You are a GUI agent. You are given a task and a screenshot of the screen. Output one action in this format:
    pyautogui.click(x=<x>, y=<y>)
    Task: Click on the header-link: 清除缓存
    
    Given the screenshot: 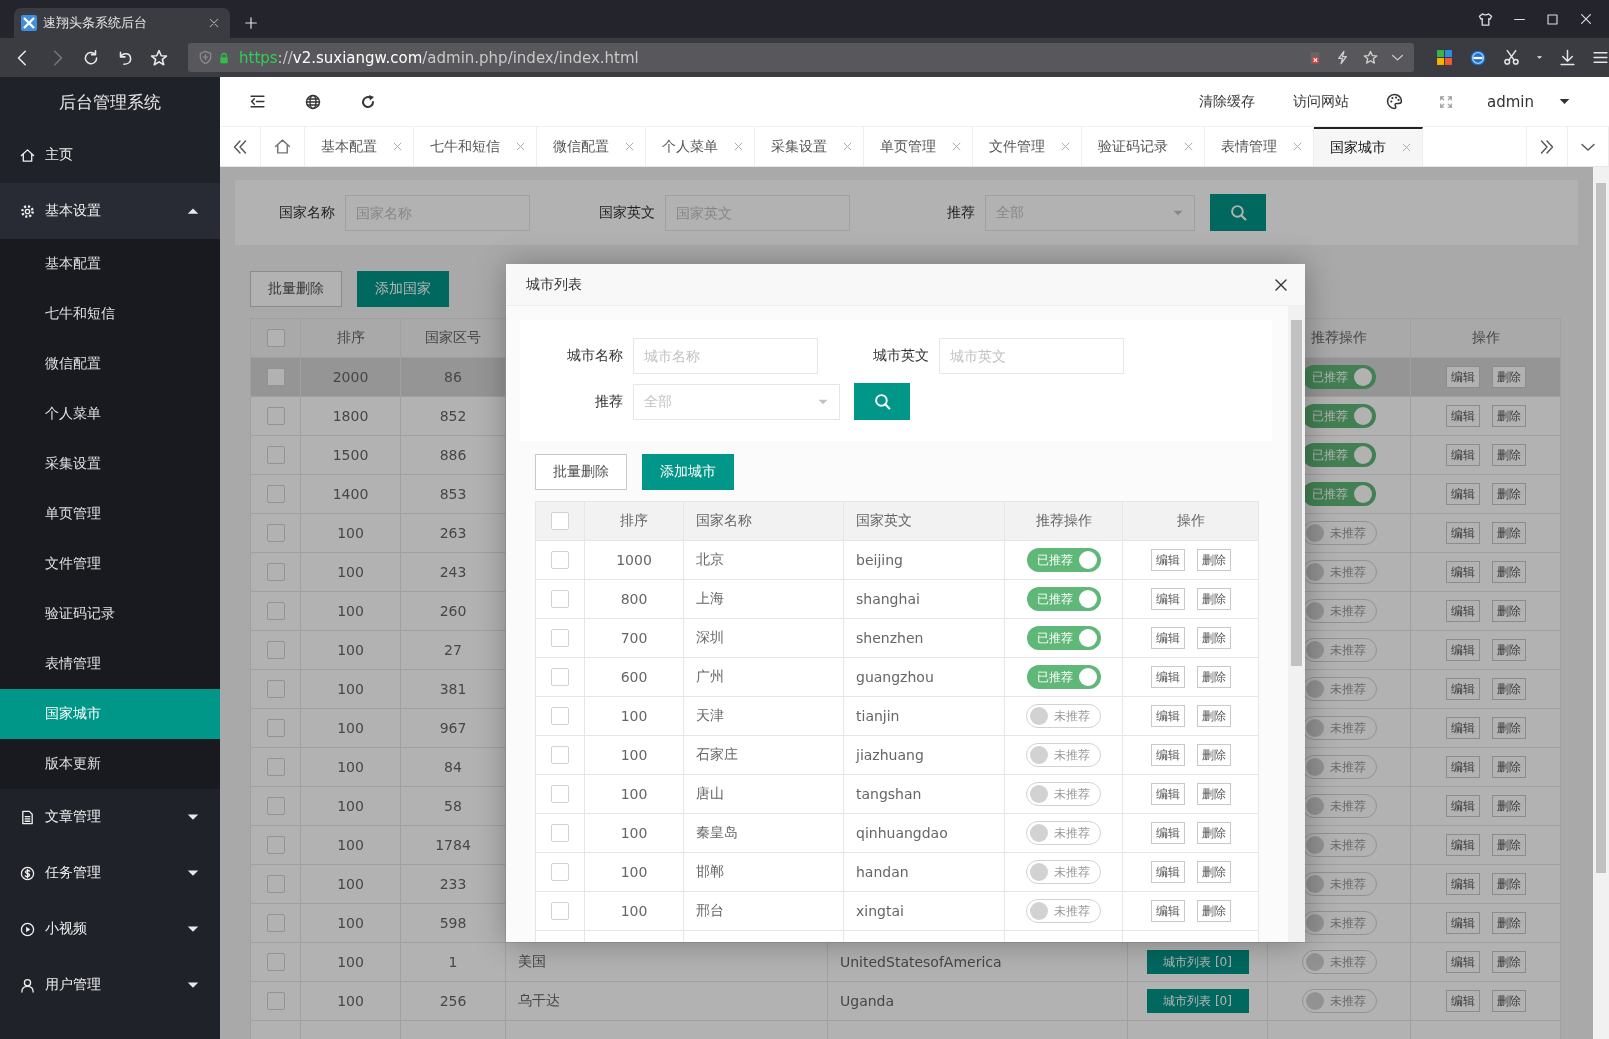 What is the action you would take?
    pyautogui.click(x=1227, y=101)
    